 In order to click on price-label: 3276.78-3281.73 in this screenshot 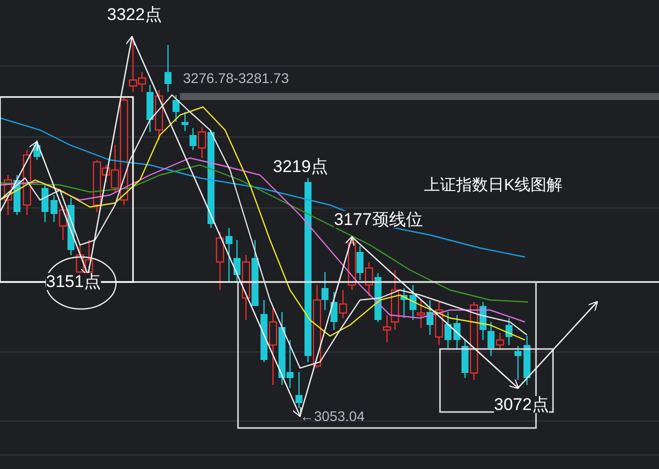, I will do `click(236, 78)`.